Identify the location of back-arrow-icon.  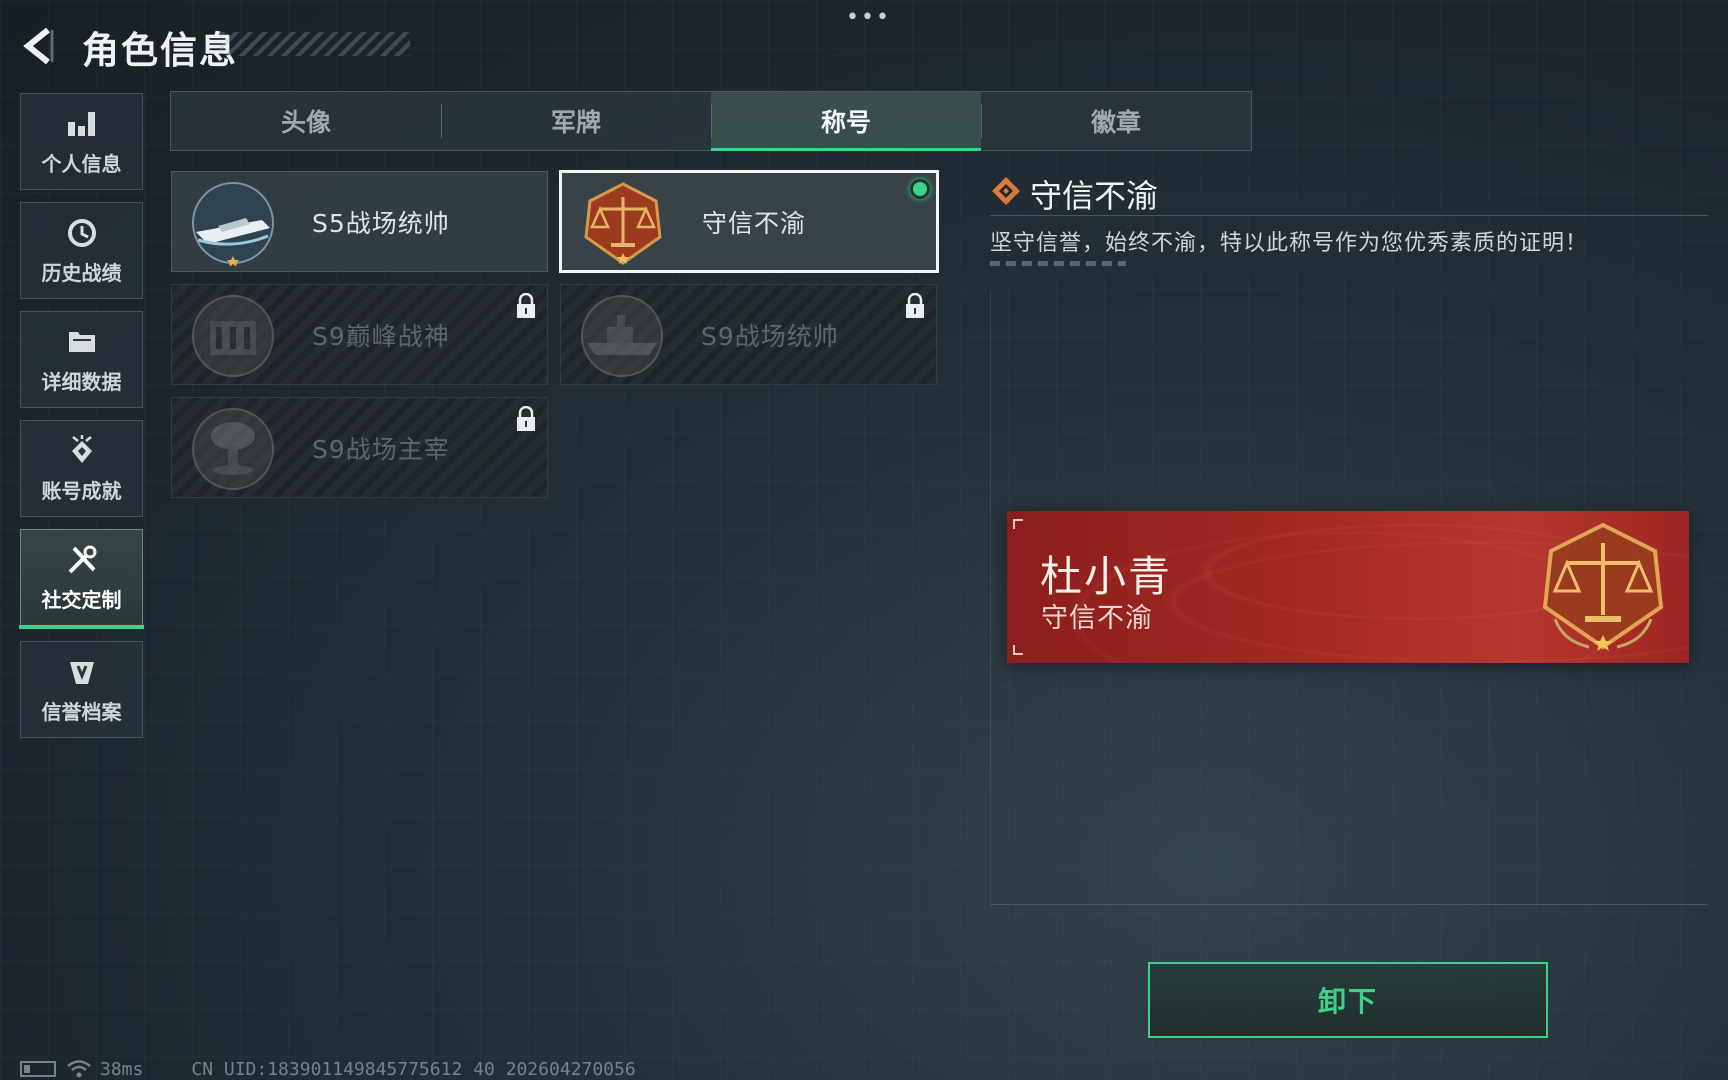
(40, 46).